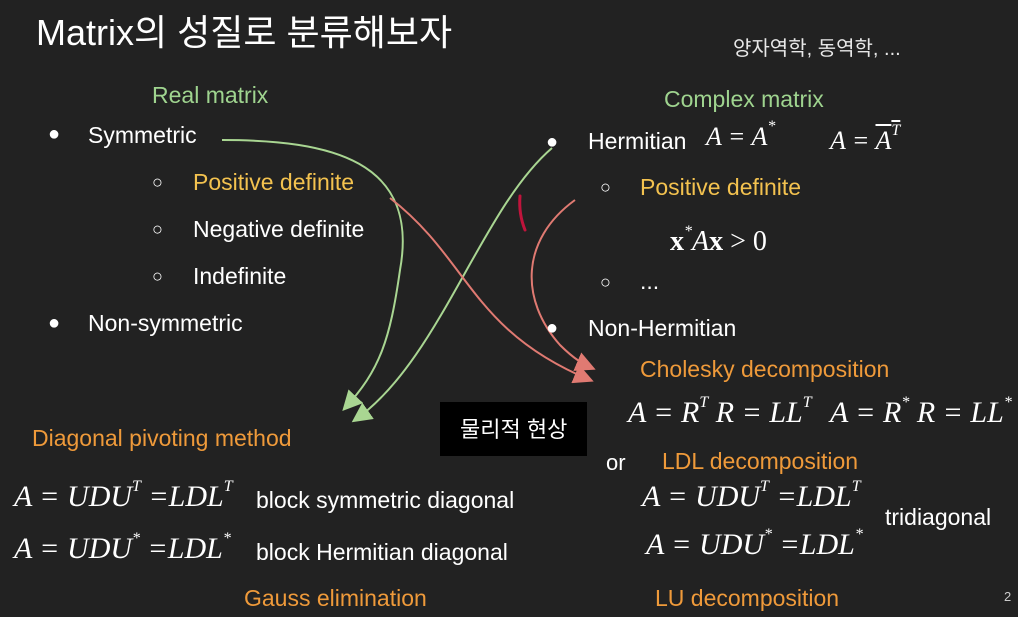 The height and width of the screenshot is (617, 1018). What do you see at coordinates (522, 213) in the screenshot?
I see `handwritten-mark` at bounding box center [522, 213].